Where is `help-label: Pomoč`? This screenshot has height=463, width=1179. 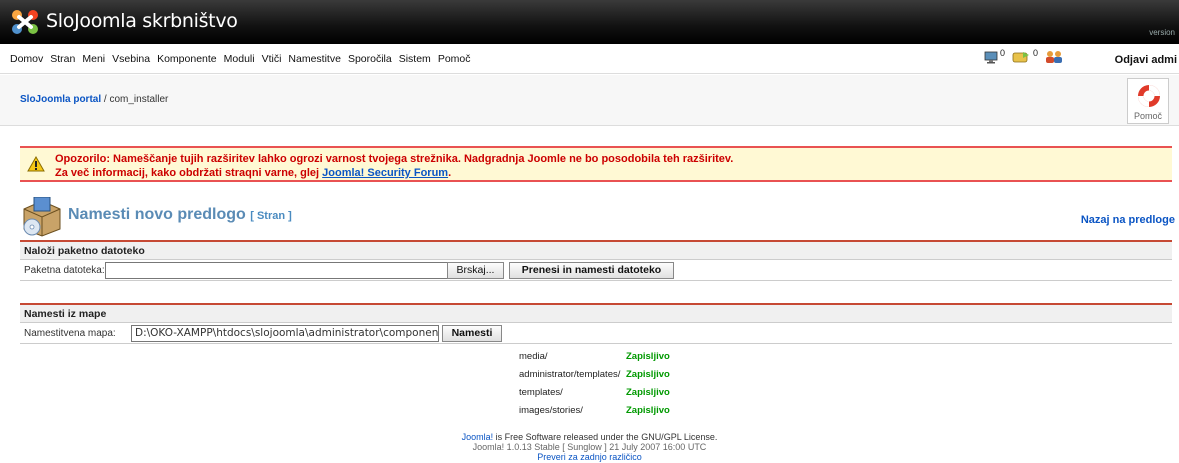
help-label: Pomoč is located at coordinates (1147, 116).